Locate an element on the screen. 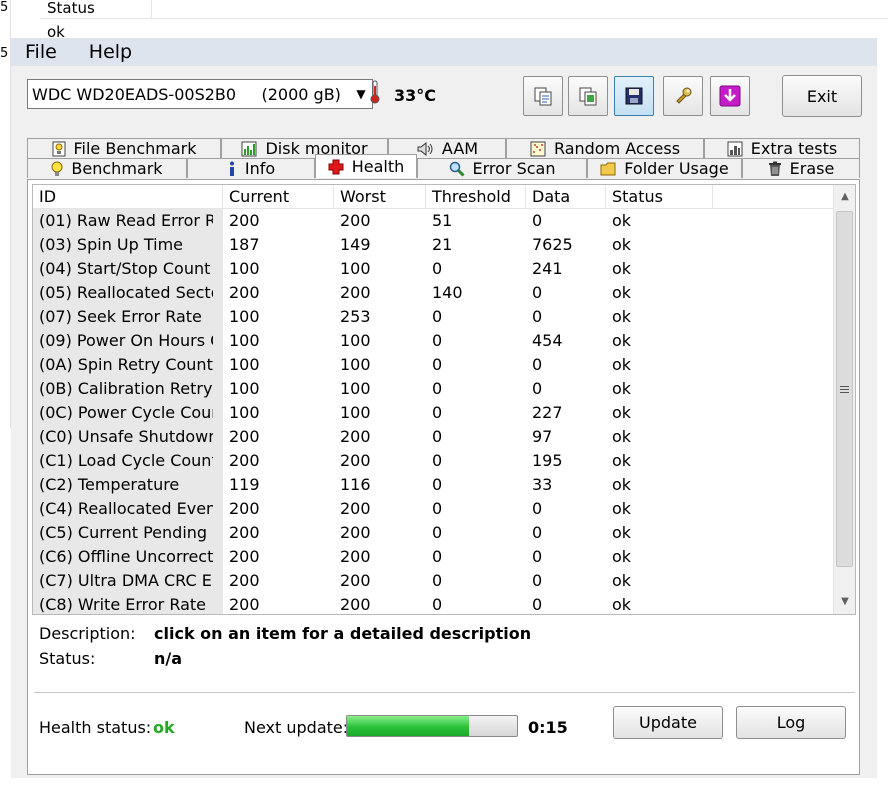  log-button: Log is located at coordinates (791, 722).